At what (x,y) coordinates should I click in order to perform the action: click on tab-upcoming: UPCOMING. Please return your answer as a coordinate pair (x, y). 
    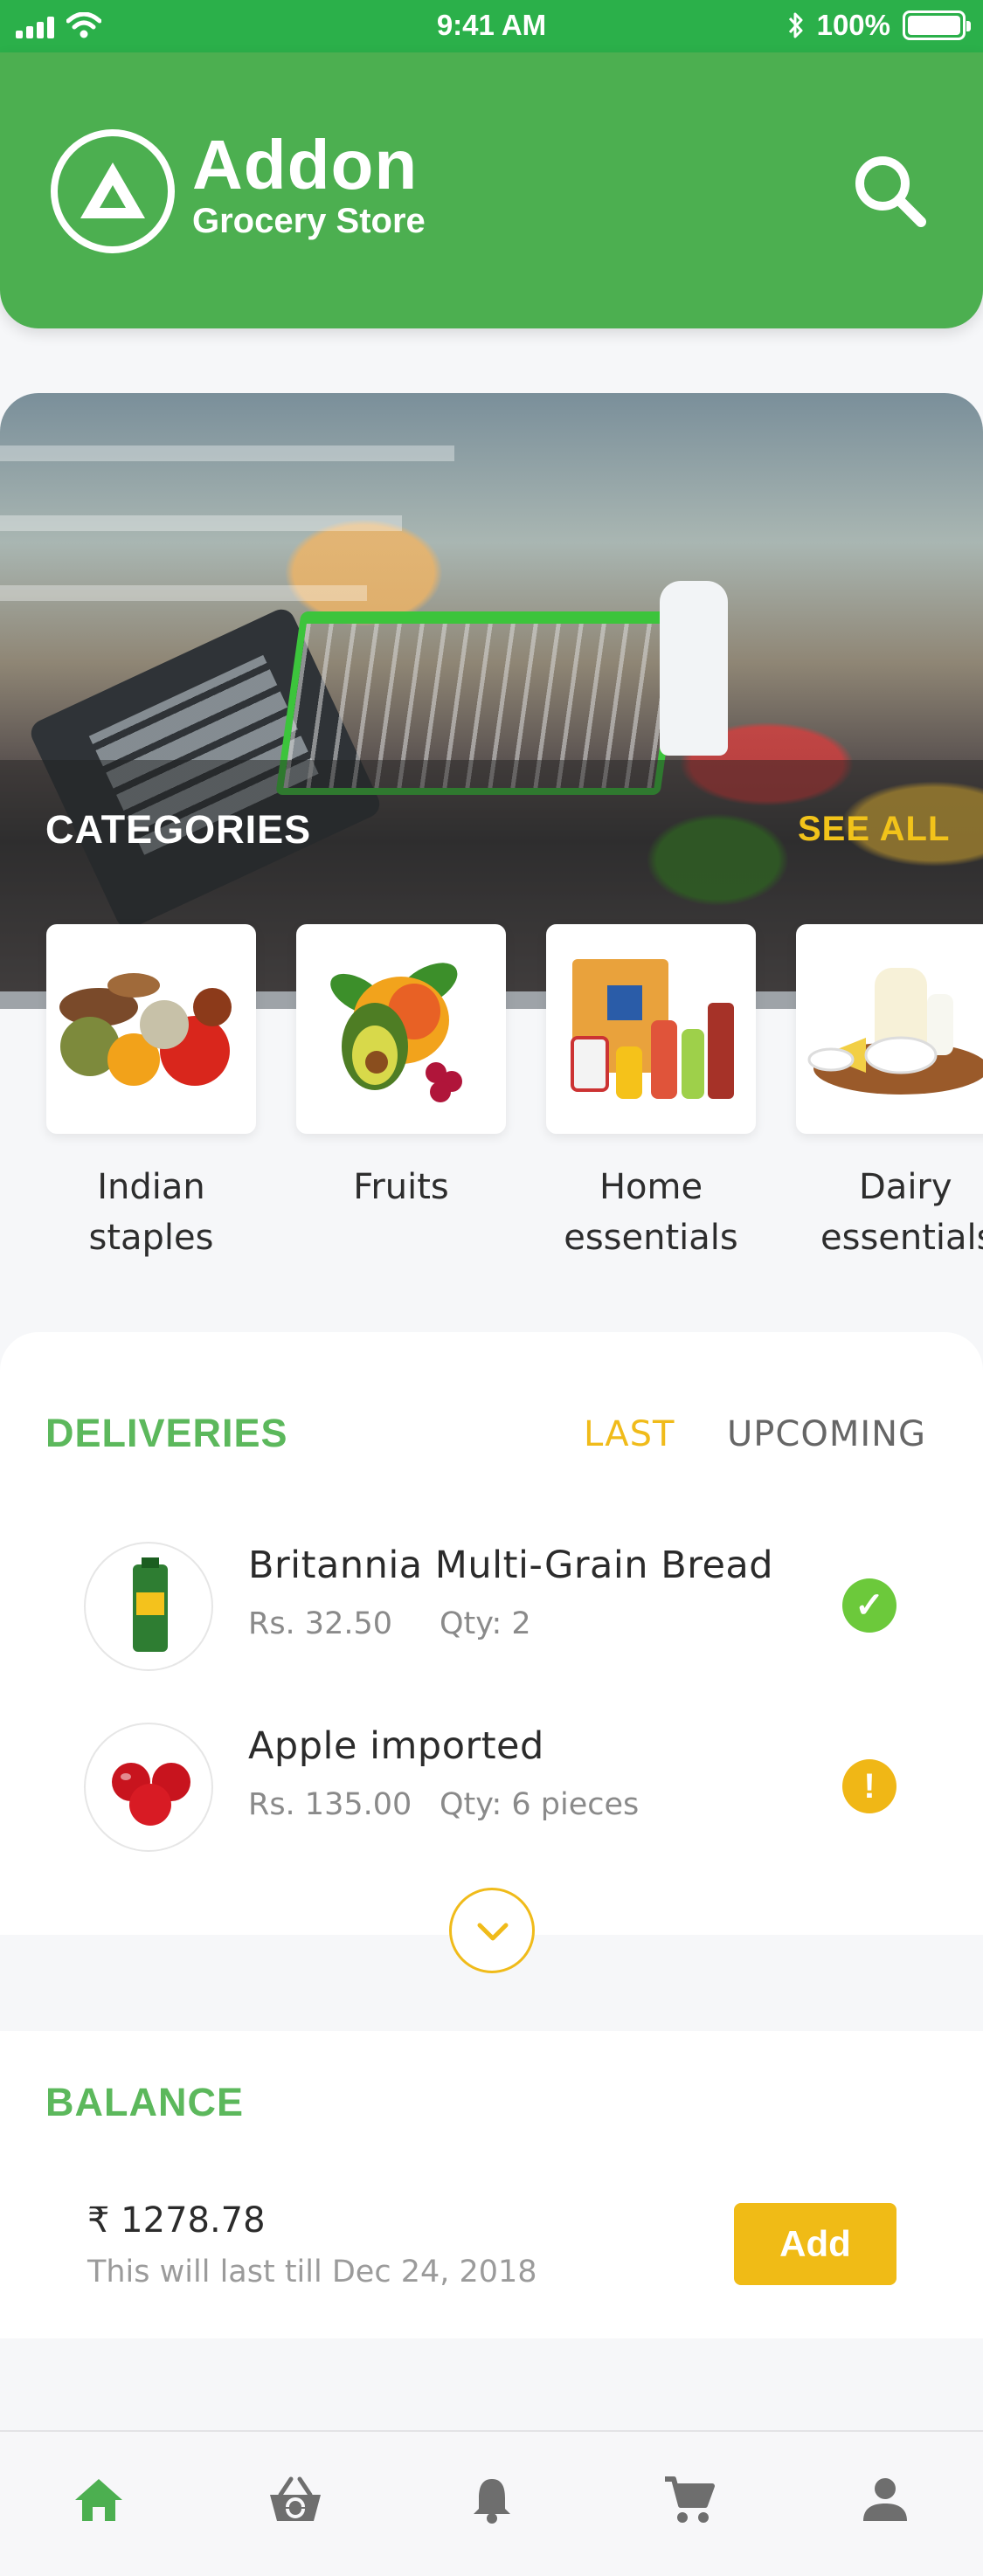
    Looking at the image, I should click on (826, 1434).